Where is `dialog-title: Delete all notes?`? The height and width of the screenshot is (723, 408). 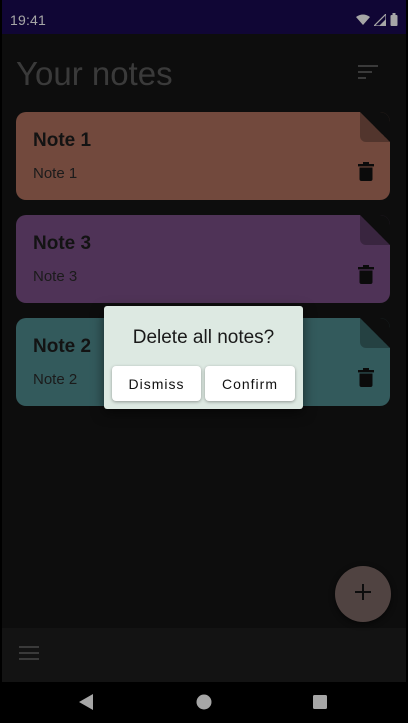 dialog-title: Delete all notes? is located at coordinates (203, 337).